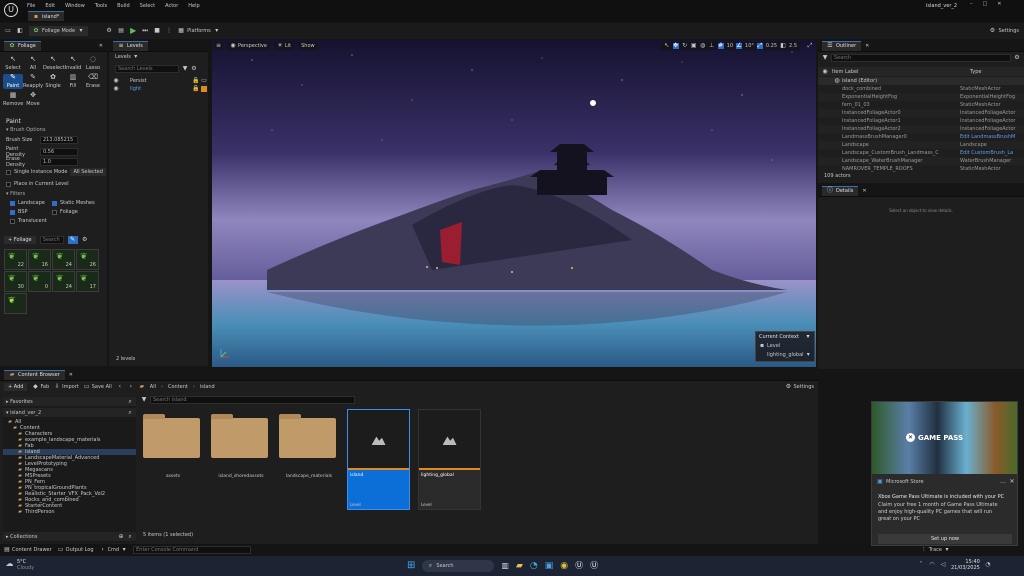 Image resolution: width=1024 pixels, height=576 pixels. I want to click on tool-single: ✿ Single, so click(53, 82).